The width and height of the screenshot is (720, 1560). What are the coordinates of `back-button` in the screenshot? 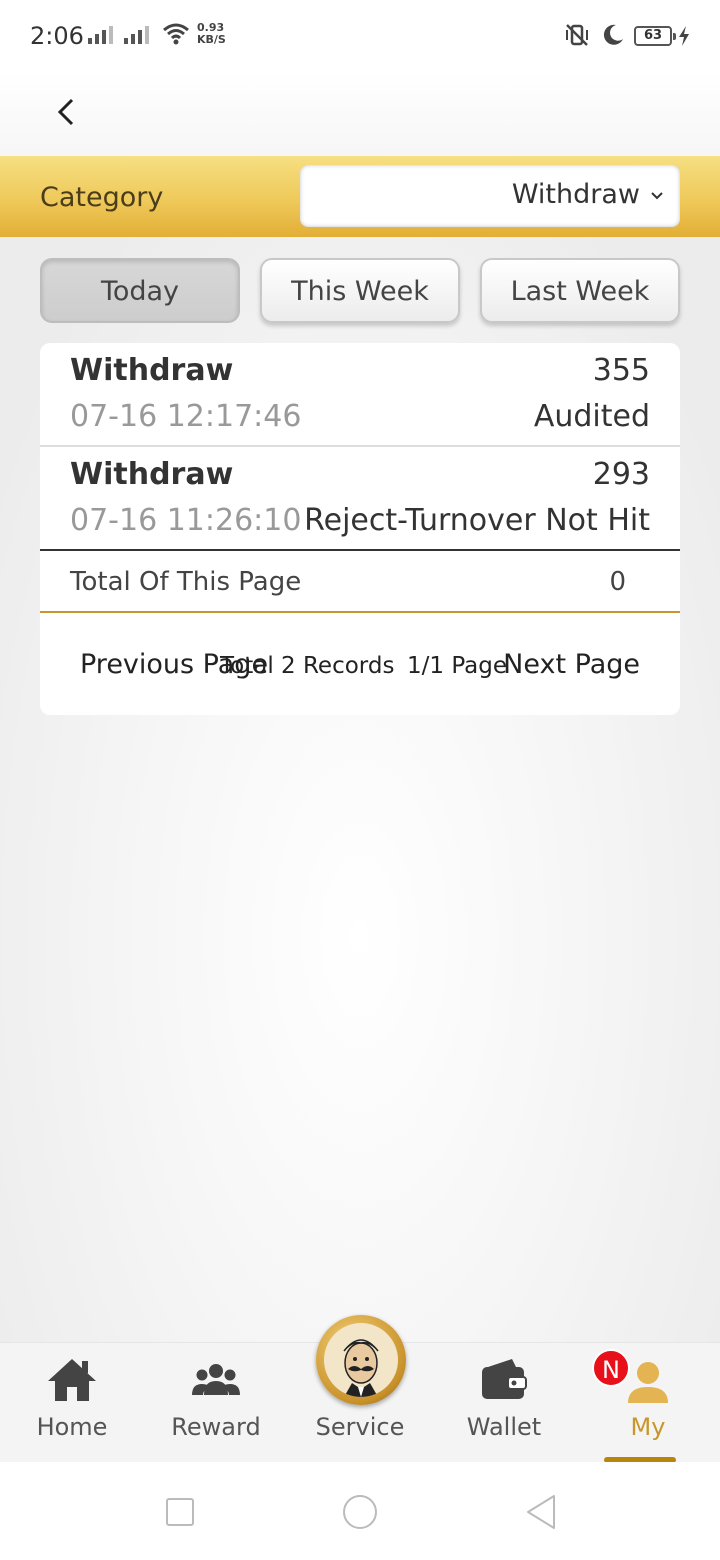 It's located at (66, 112).